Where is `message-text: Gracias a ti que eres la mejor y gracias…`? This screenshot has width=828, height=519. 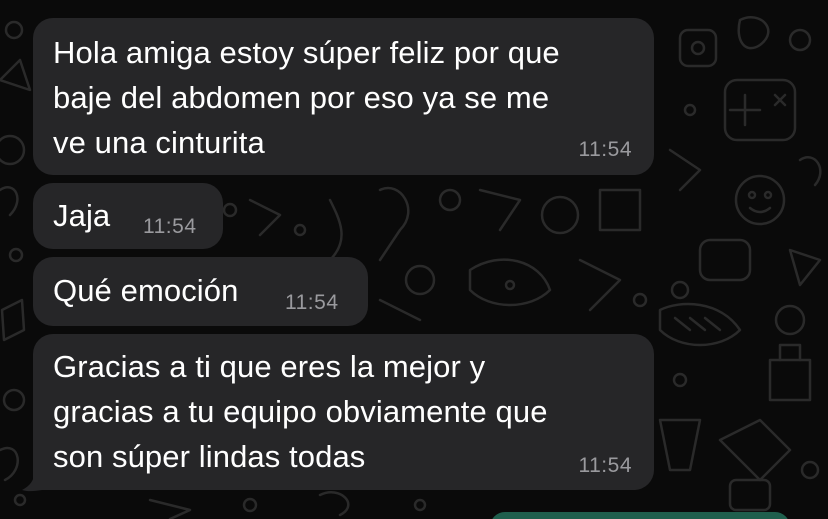 message-text: Gracias a ti que eres la mejor y gracias… is located at coordinates (300, 411).